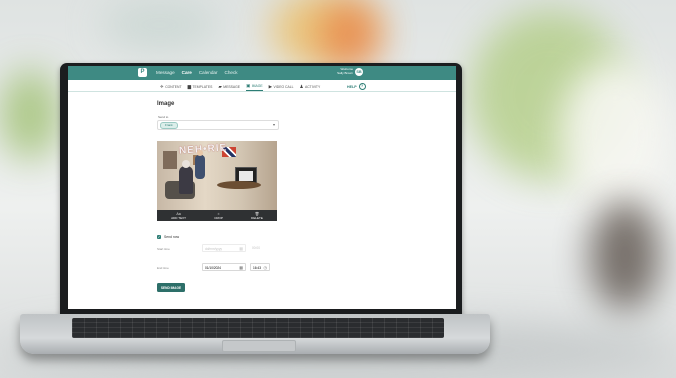 The image size is (676, 378). What do you see at coordinates (231, 72) in the screenshot?
I see `nav-check: Check` at bounding box center [231, 72].